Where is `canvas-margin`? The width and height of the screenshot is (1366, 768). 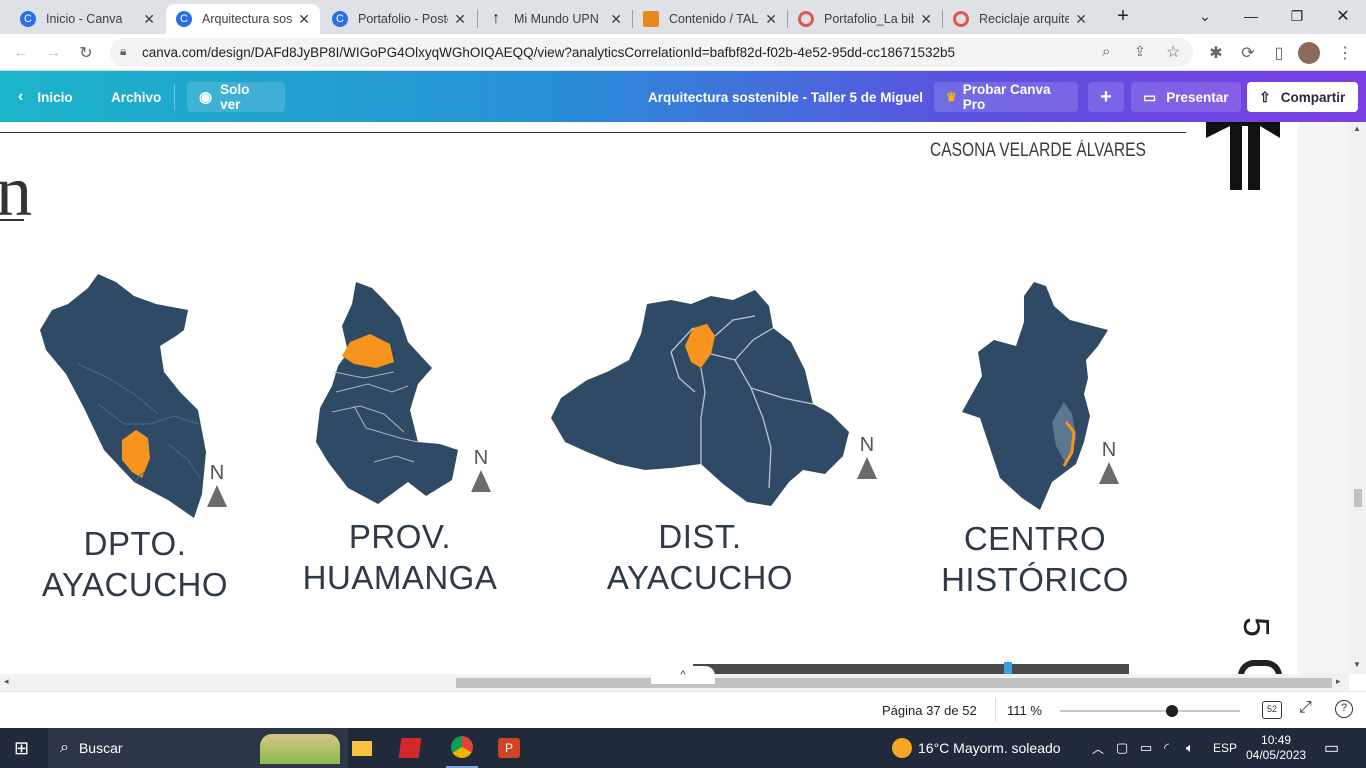 canvas-margin is located at coordinates (1323, 398).